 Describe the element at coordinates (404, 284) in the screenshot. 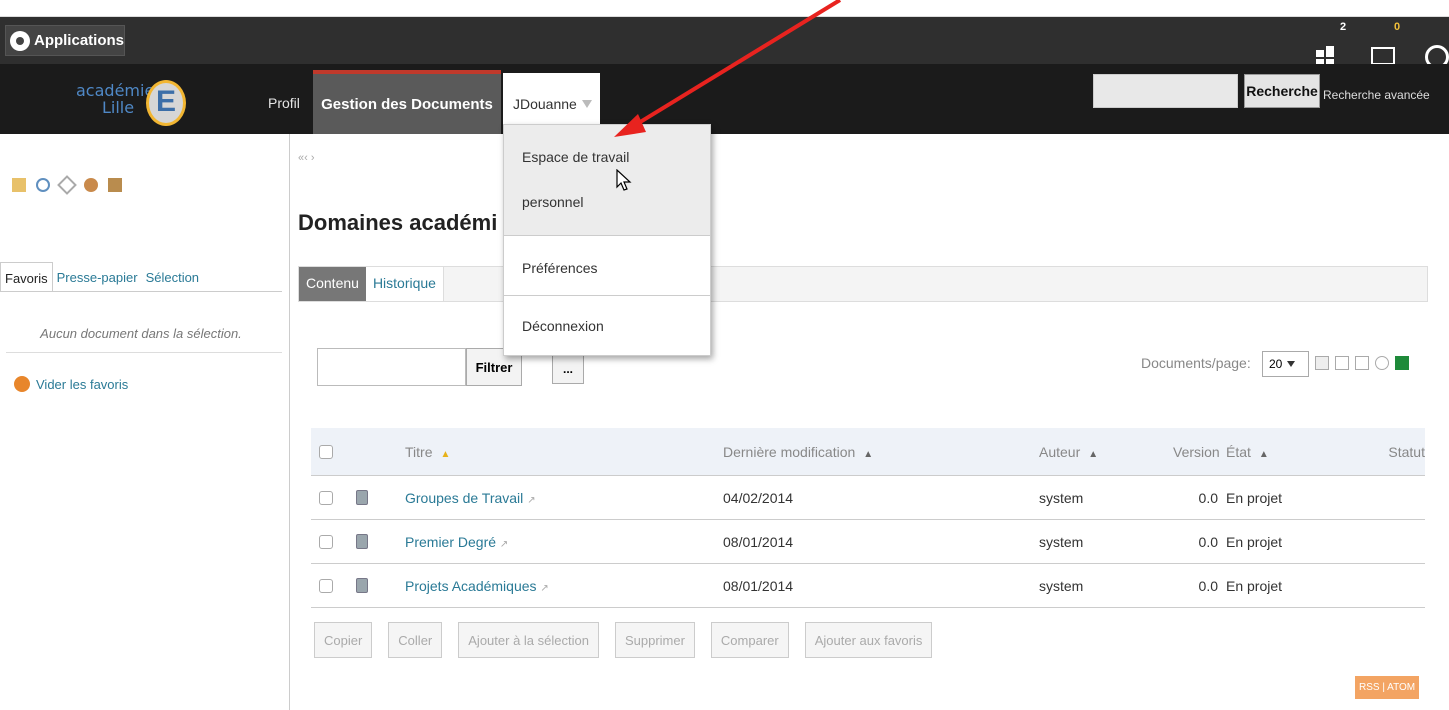

I see `tab-historique: Historique` at that location.